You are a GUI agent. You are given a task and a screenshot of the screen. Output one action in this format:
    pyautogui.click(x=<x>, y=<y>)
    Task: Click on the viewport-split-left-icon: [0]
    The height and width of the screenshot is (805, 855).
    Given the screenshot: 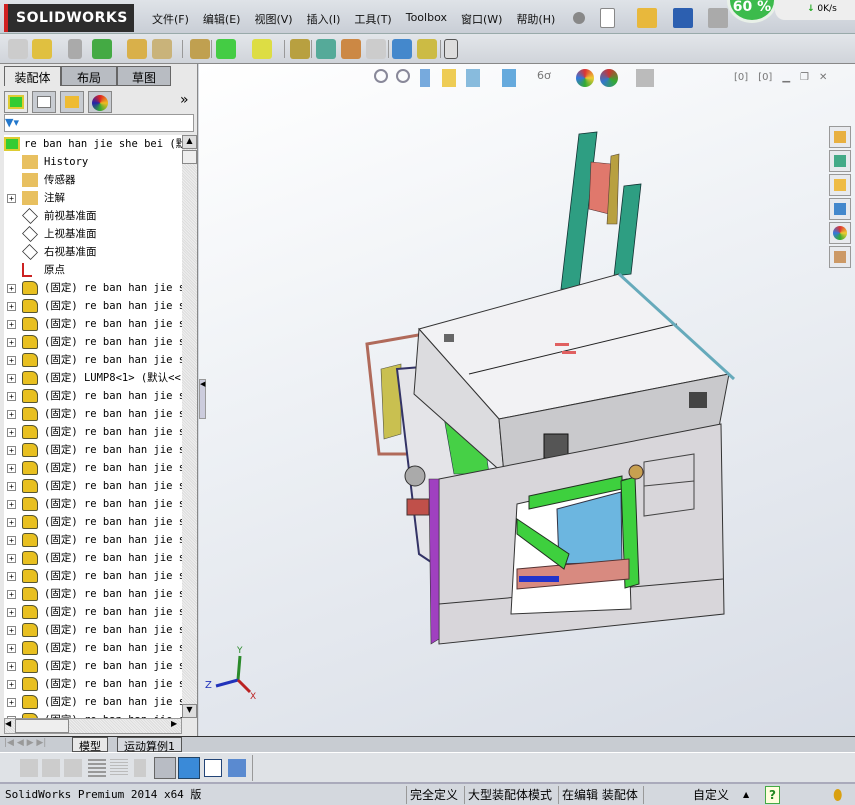 What is the action you would take?
    pyautogui.click(x=741, y=77)
    